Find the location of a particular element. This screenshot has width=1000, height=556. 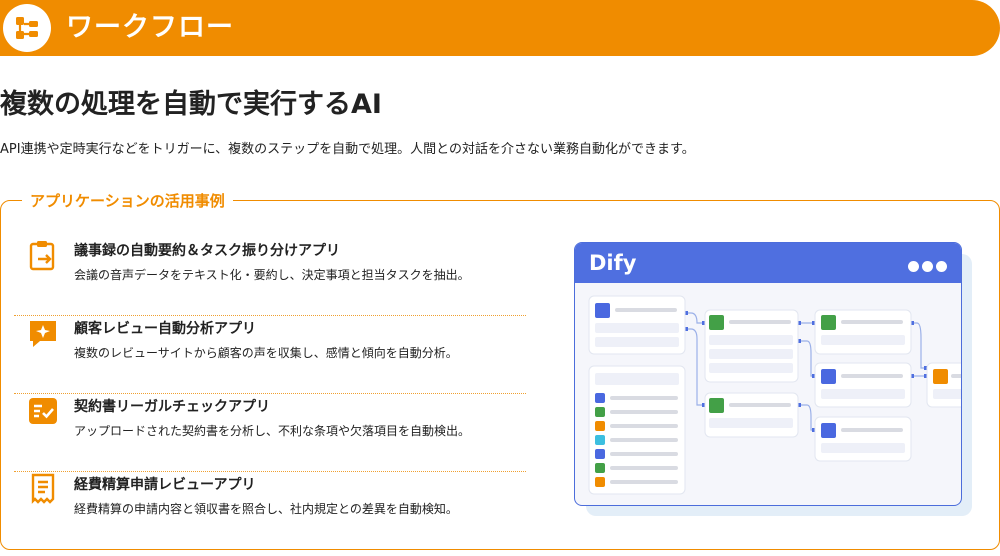

page-title: 複数の処理を自動で実行するAI is located at coordinates (191, 104).